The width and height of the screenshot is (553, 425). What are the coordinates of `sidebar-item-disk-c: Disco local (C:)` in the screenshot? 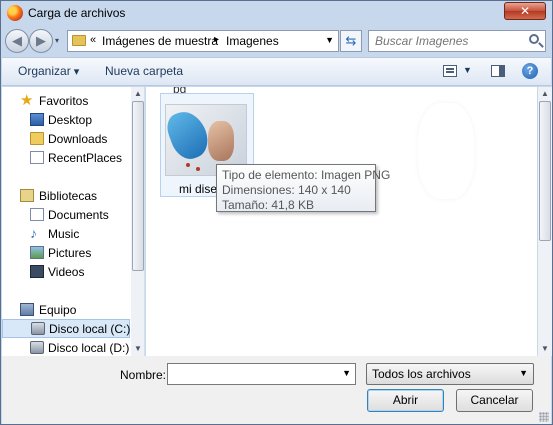 It's located at (66, 328).